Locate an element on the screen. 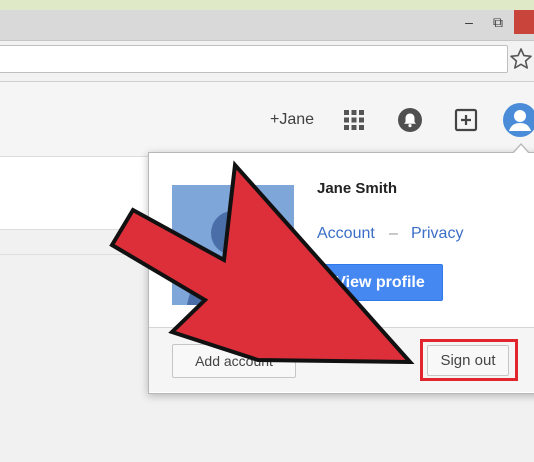 The height and width of the screenshot is (462, 534). avatar-icon is located at coordinates (518, 120).